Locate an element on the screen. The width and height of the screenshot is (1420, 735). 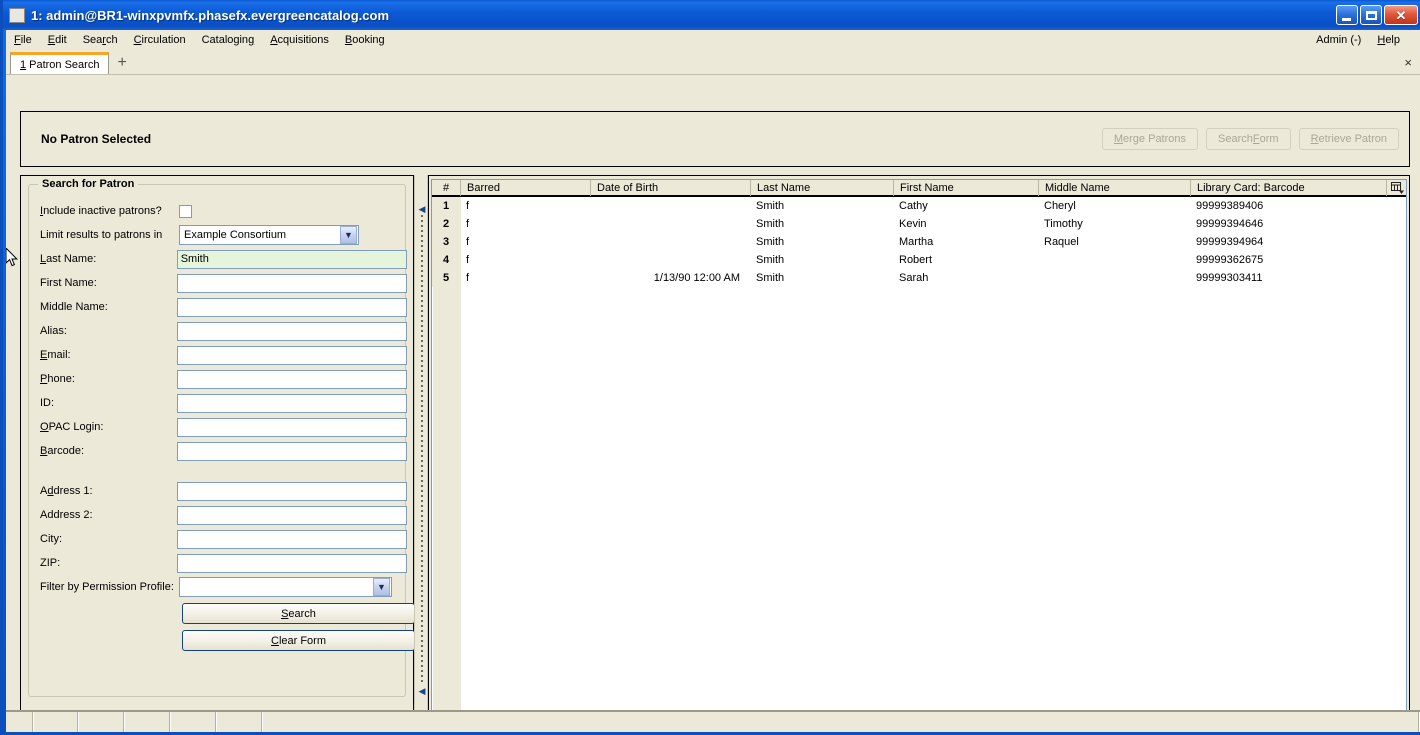
menu-cataloging: Cataloging is located at coordinates (228, 40).